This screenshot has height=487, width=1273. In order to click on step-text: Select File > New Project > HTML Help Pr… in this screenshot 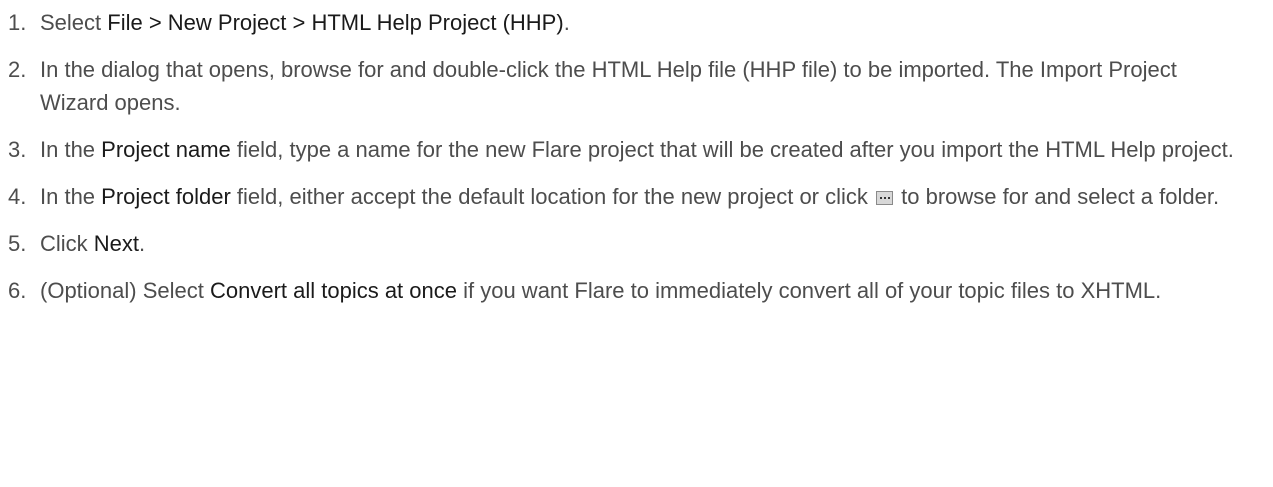, I will do `click(644, 22)`.